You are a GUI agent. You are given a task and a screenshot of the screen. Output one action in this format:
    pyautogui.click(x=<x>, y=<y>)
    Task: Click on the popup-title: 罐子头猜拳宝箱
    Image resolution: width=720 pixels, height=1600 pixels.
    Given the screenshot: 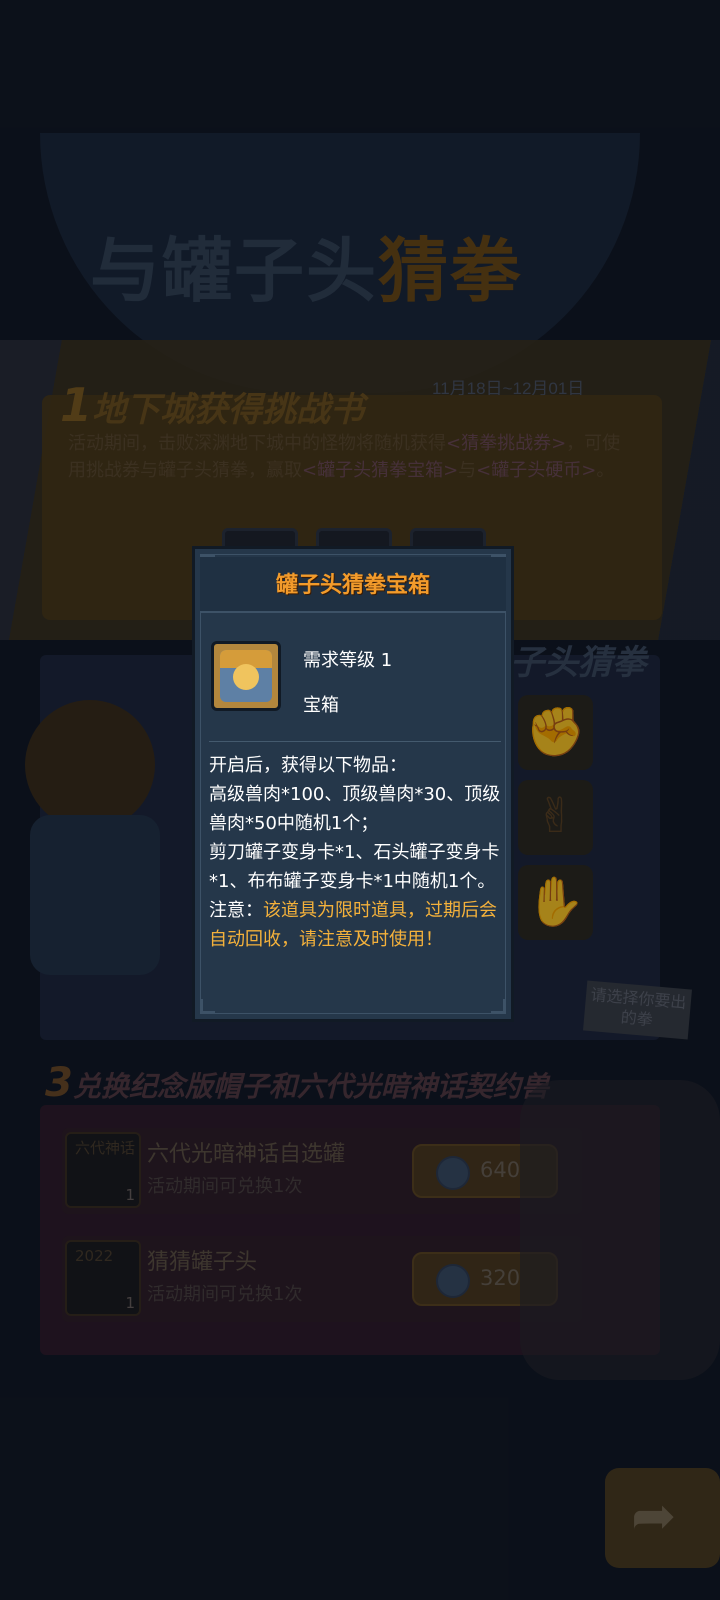 What is the action you would take?
    pyautogui.click(x=352, y=585)
    